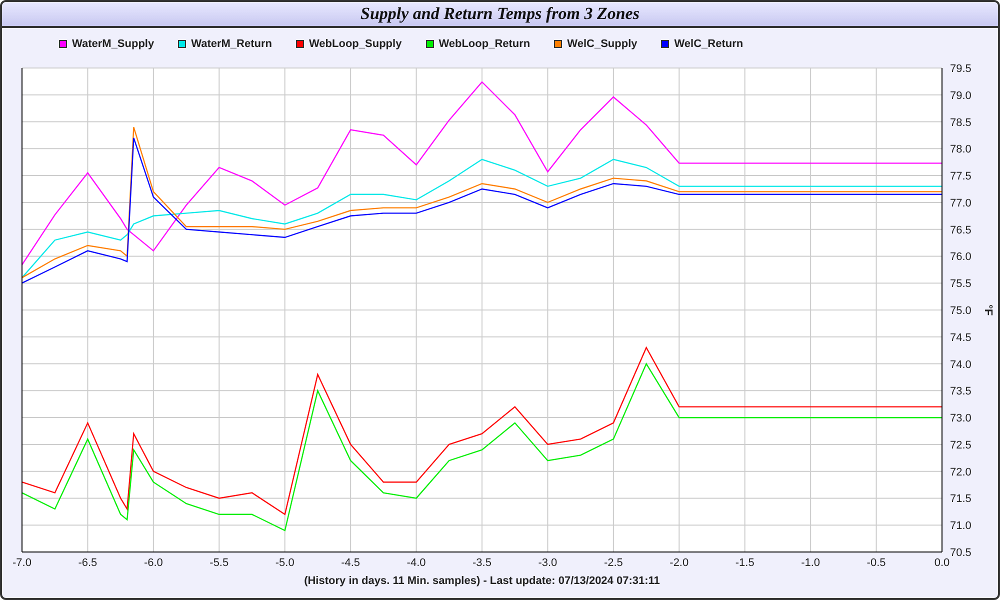 The width and height of the screenshot is (1000, 600). What do you see at coordinates (500, 14) in the screenshot?
I see `chart-title: Supply and Return Temps from 3 Zones` at bounding box center [500, 14].